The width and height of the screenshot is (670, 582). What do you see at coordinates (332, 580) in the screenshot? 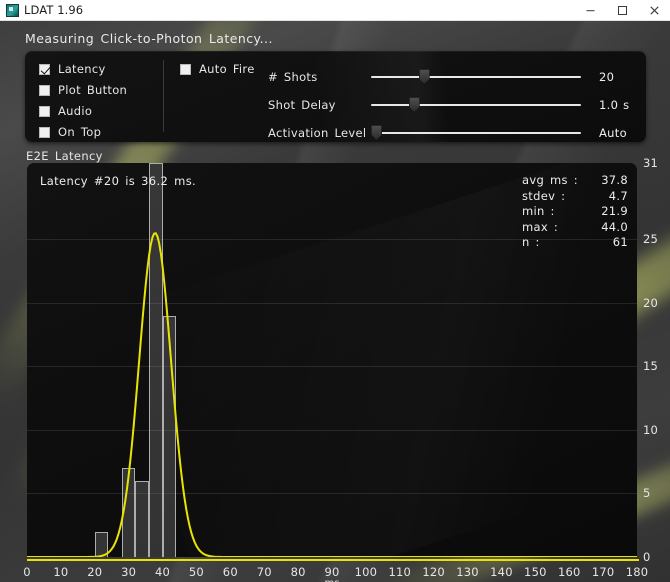
I see `x-axis-unit-label: ms` at bounding box center [332, 580].